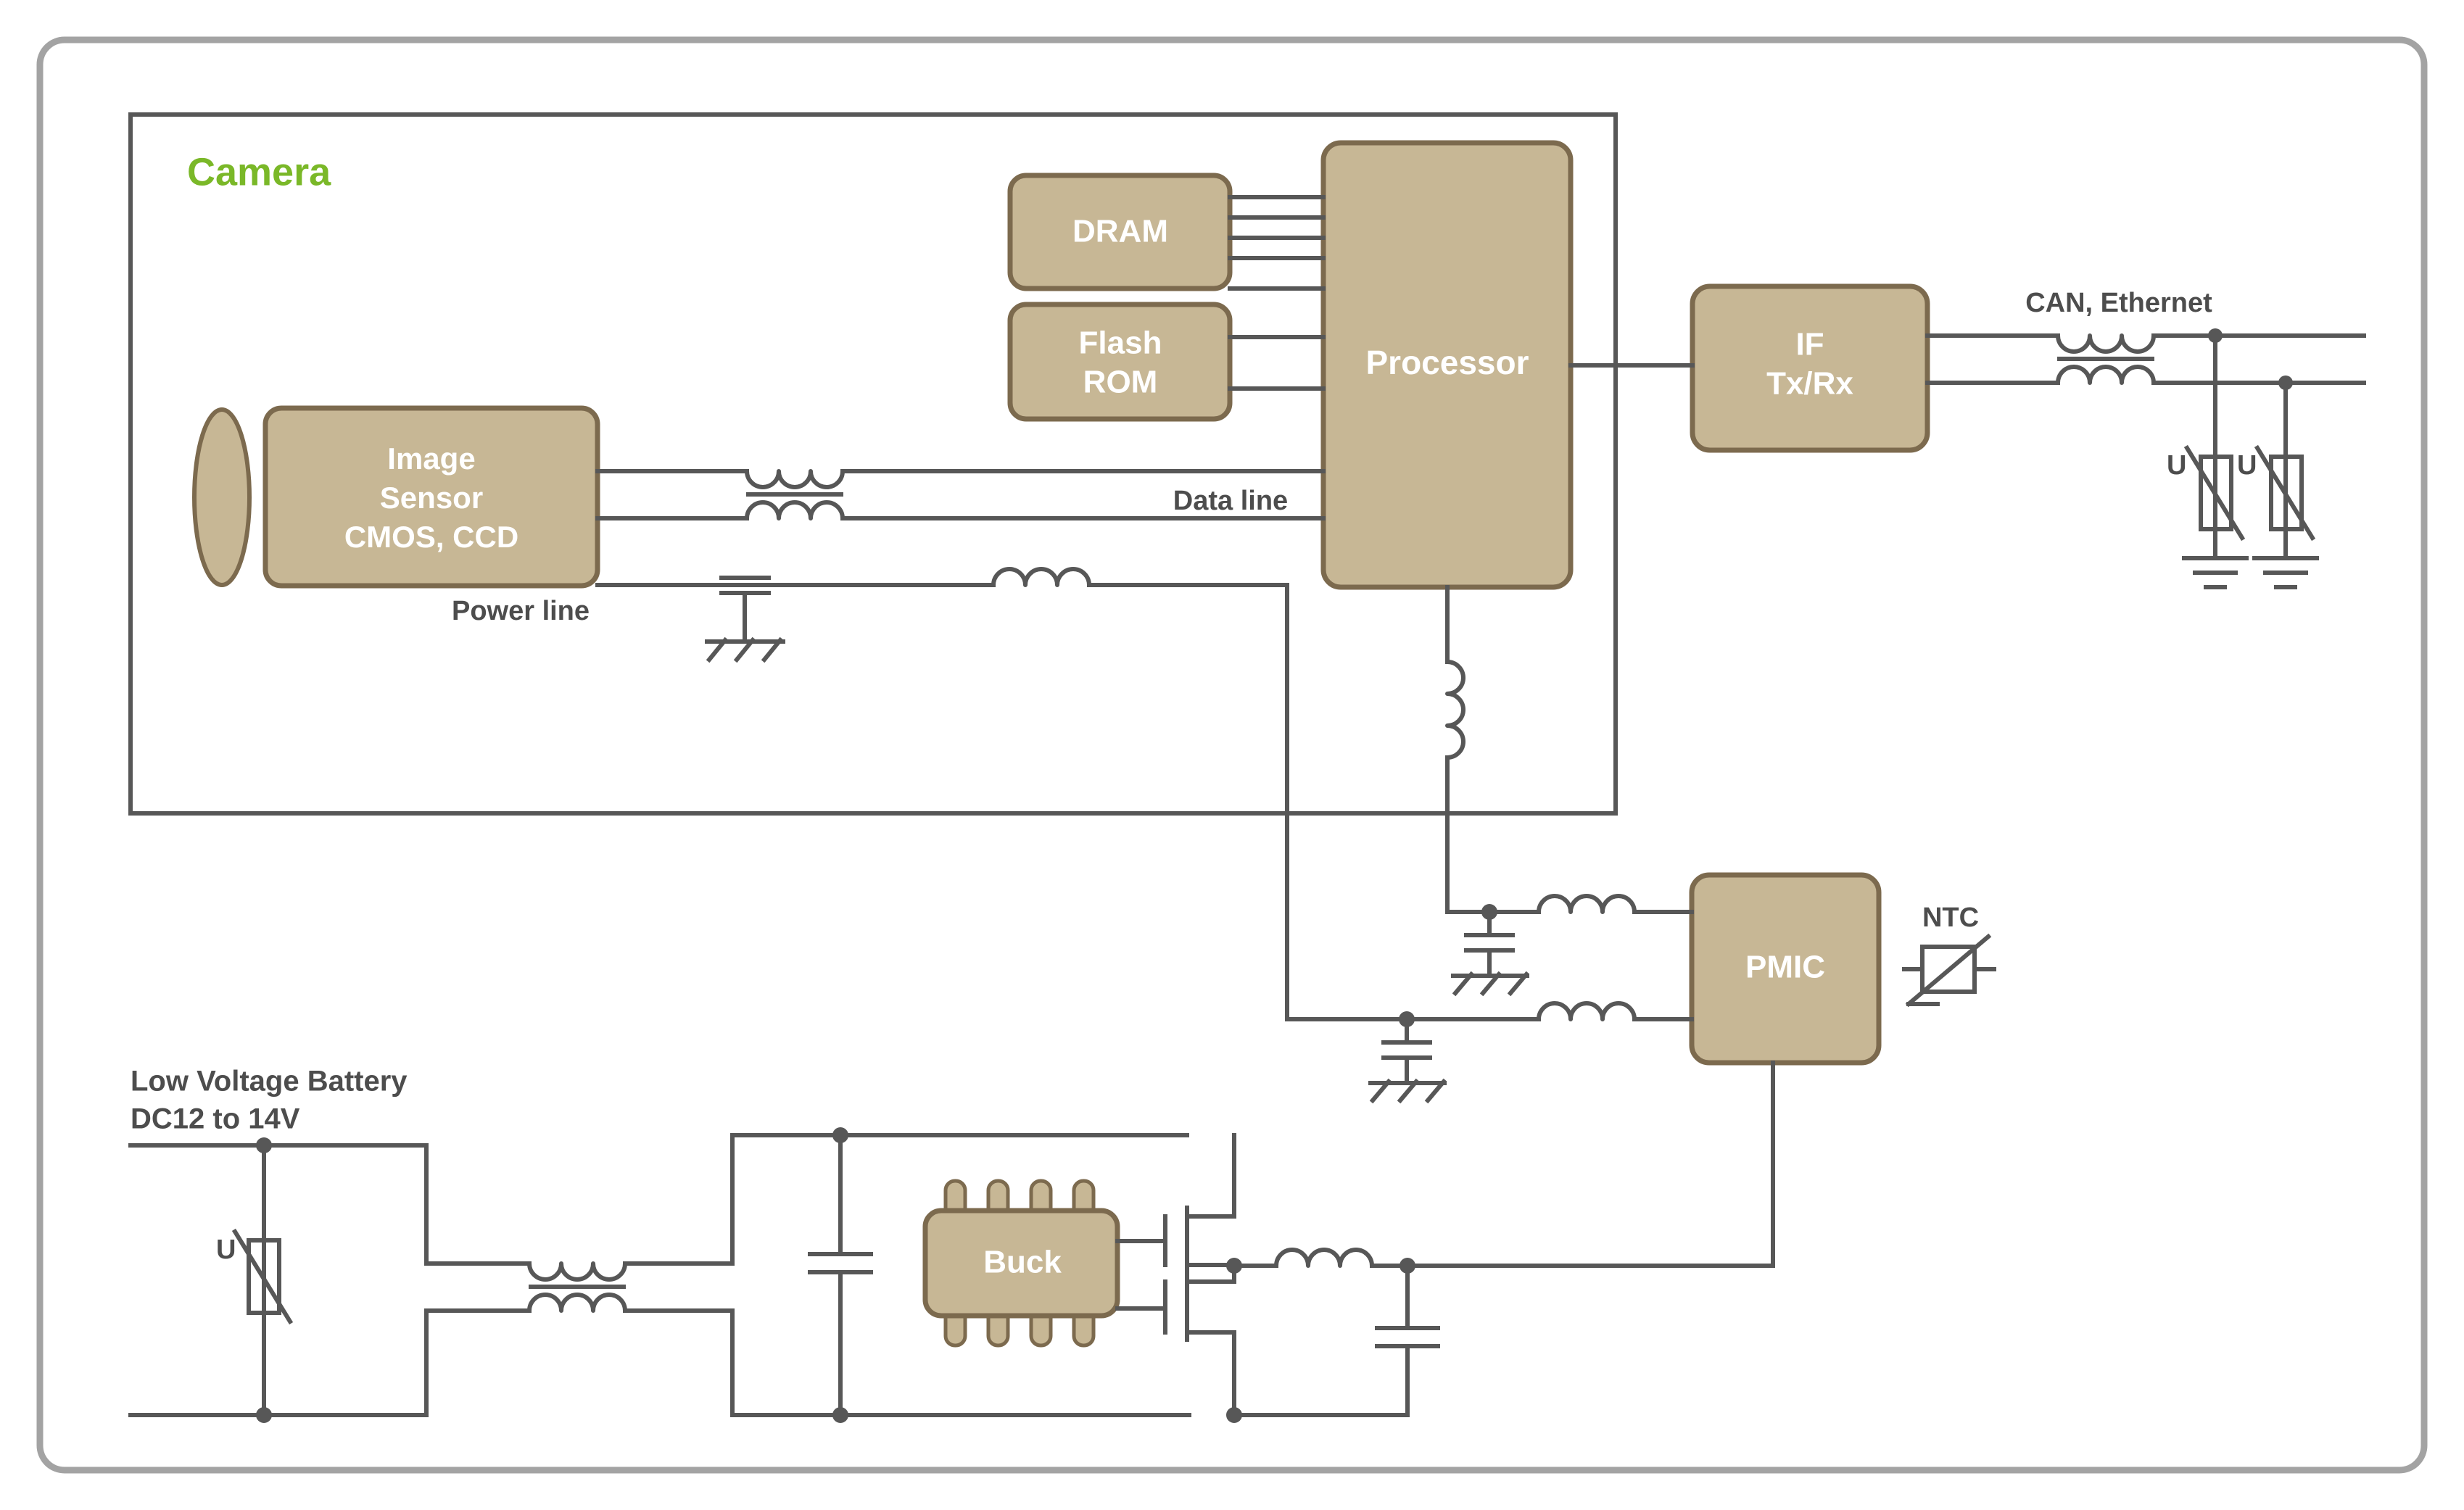  I want to click on image-sensor-label-3: CMOS, CCD, so click(431, 537).